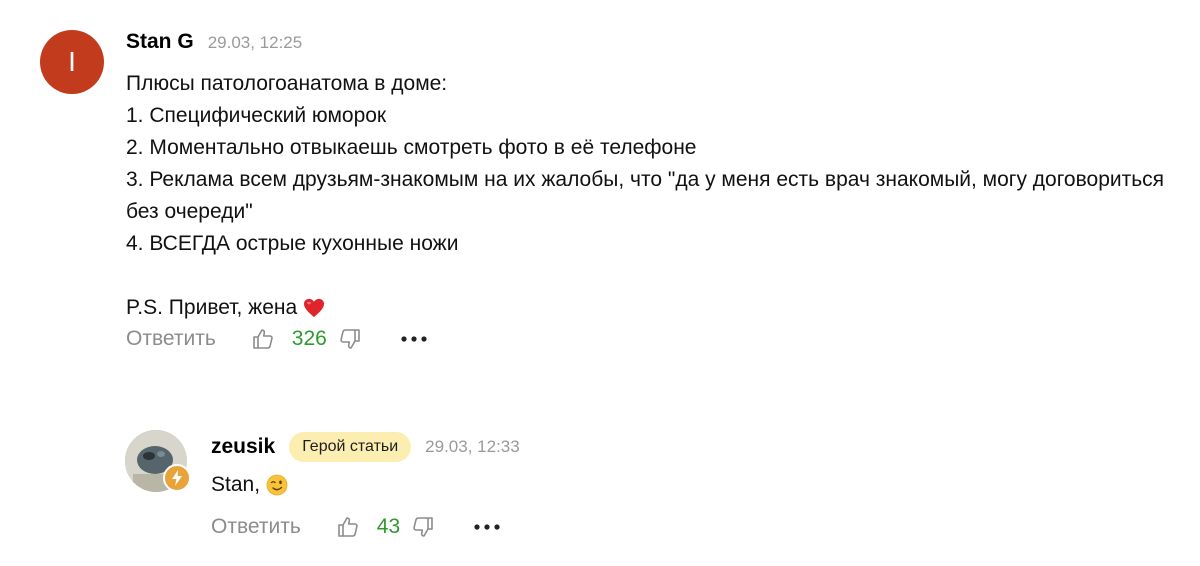 Image resolution: width=1200 pixels, height=566 pixels. What do you see at coordinates (160, 42) in the screenshot?
I see `author-name: Stan G` at bounding box center [160, 42].